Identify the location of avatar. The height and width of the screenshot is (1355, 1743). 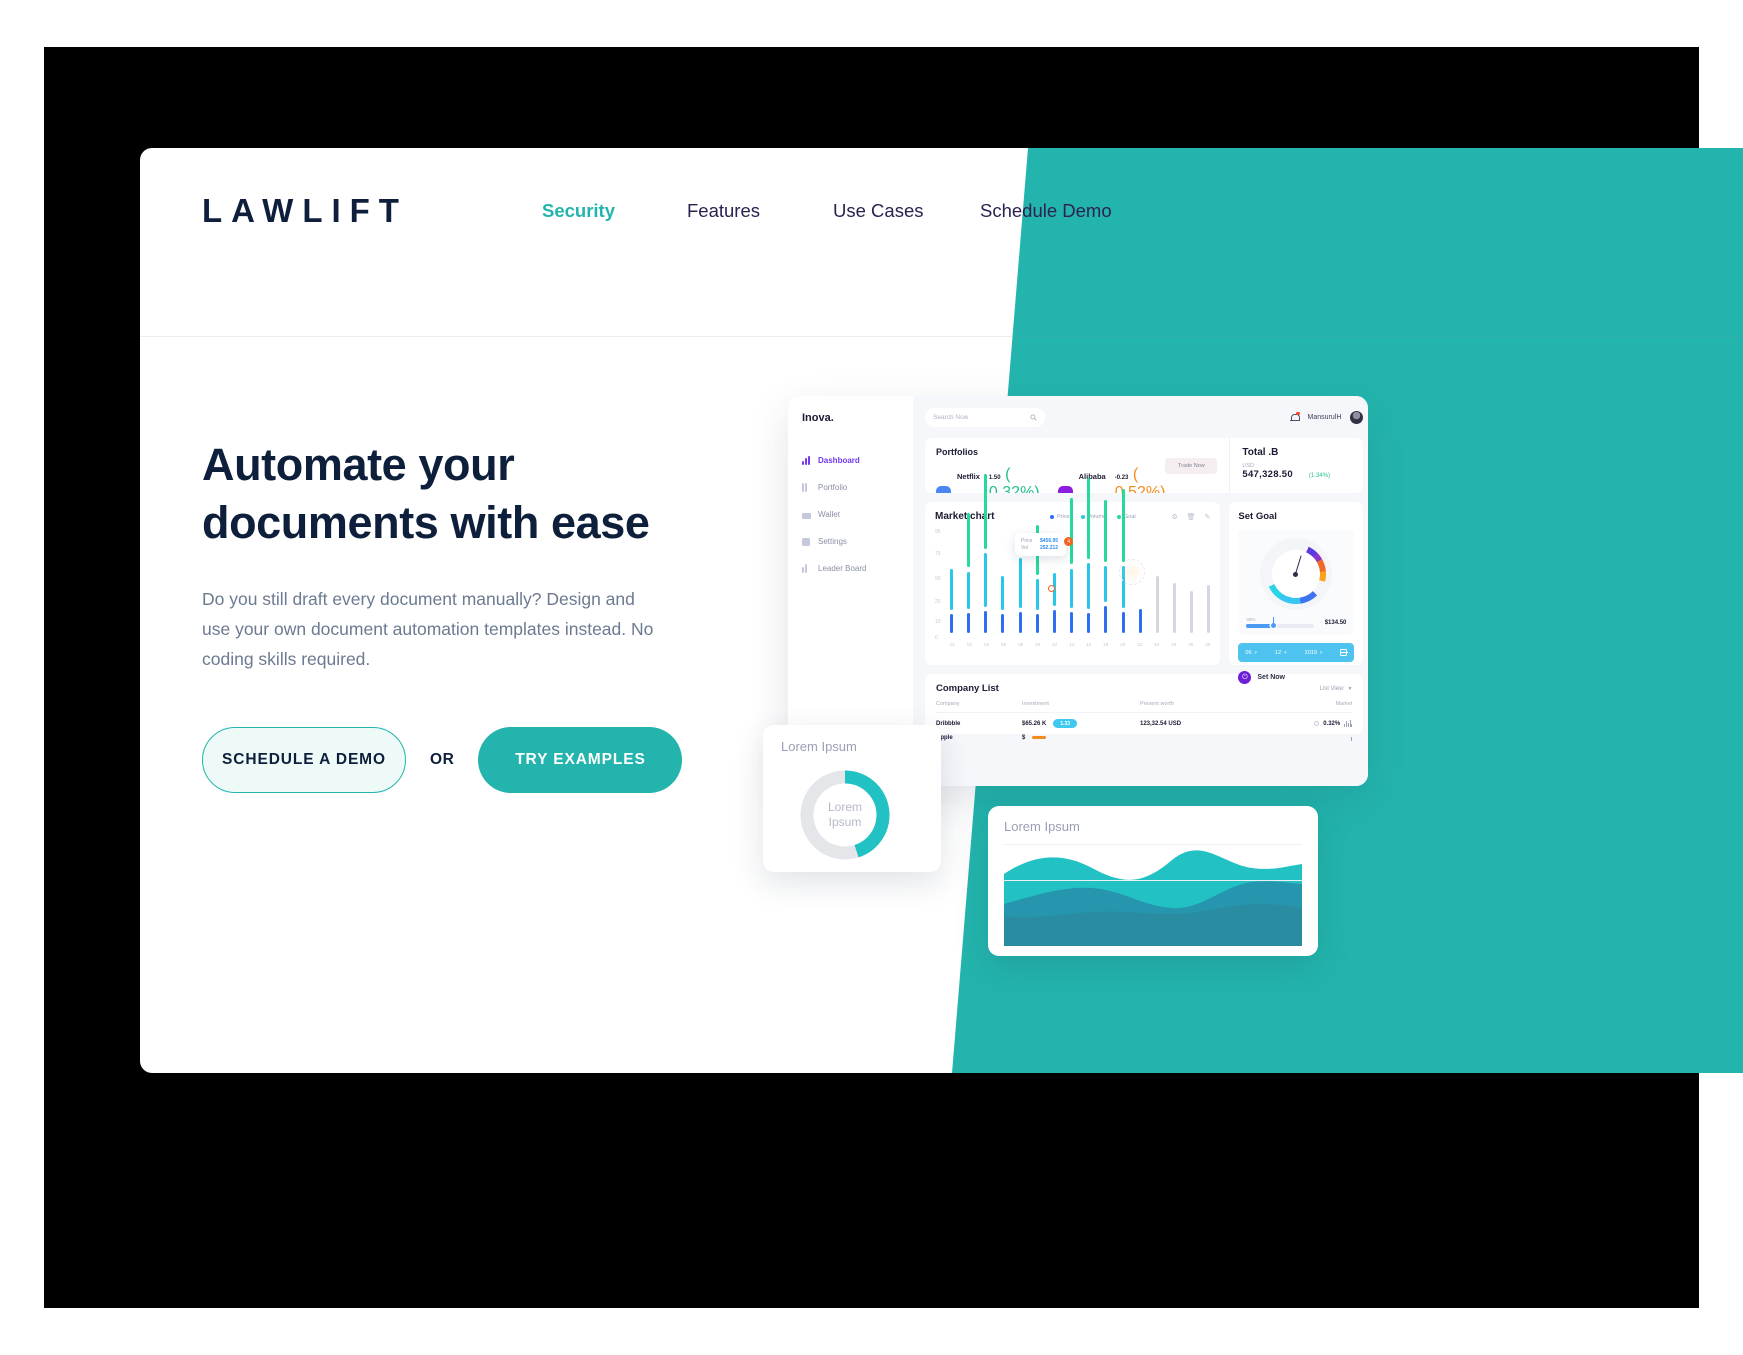
(1357, 417).